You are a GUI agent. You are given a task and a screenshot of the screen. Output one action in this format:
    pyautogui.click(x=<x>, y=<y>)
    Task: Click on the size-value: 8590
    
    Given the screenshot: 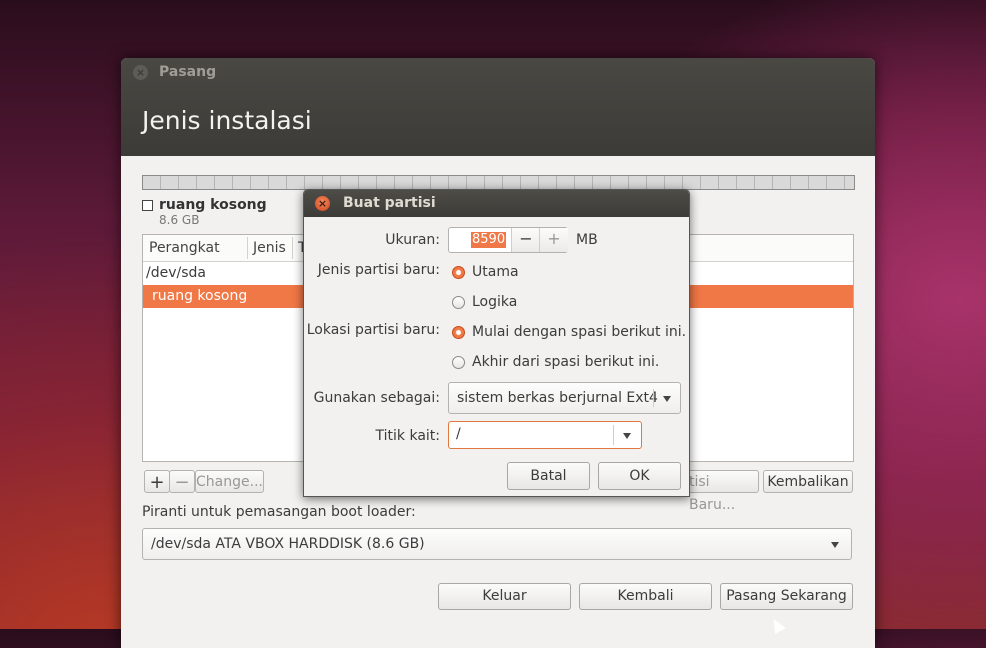 What is the action you would take?
    pyautogui.click(x=489, y=240)
    